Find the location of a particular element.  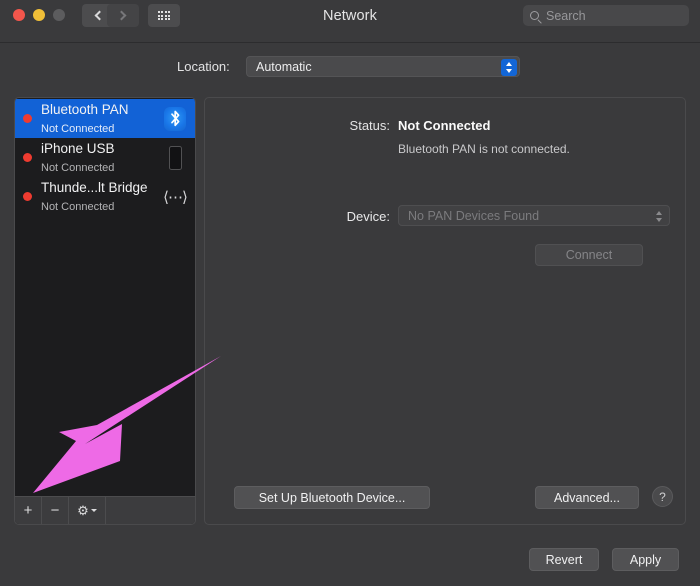

revert-button: Revert is located at coordinates (564, 559).